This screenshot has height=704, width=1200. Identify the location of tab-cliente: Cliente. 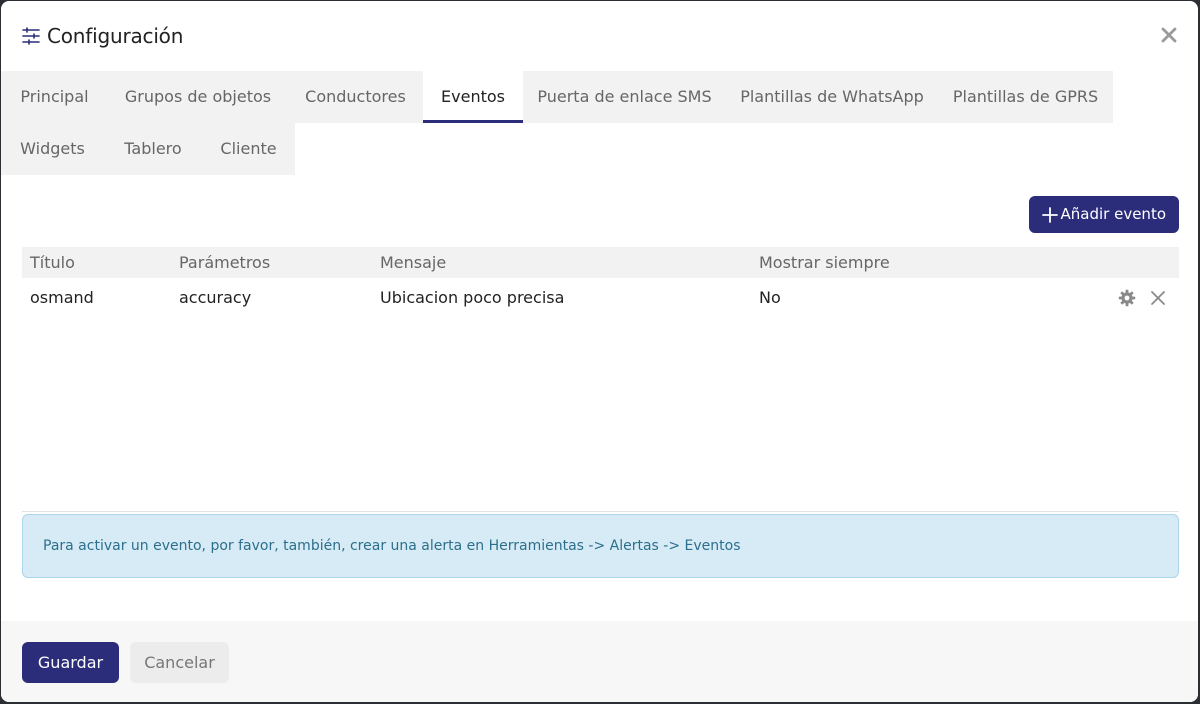
(248, 149).